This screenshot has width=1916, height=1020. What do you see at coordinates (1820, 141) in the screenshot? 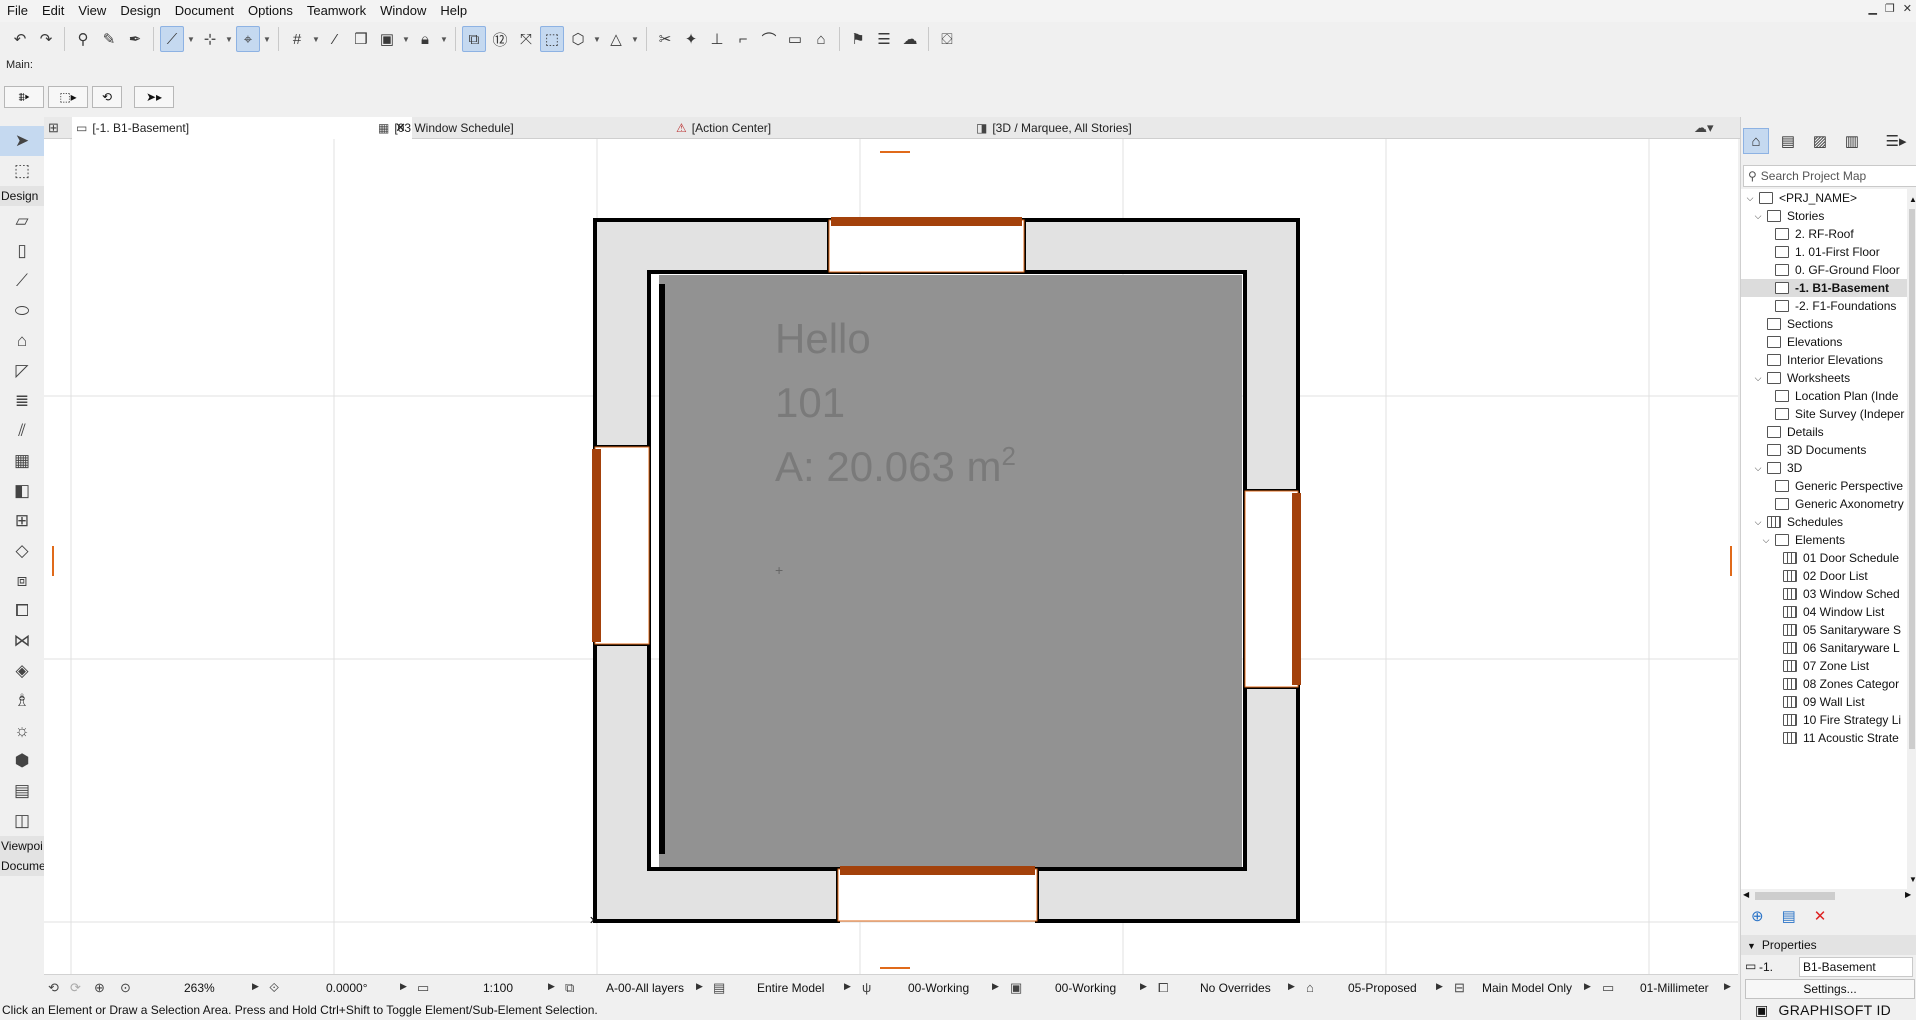
I see `layout-book-icon: ▨` at bounding box center [1820, 141].